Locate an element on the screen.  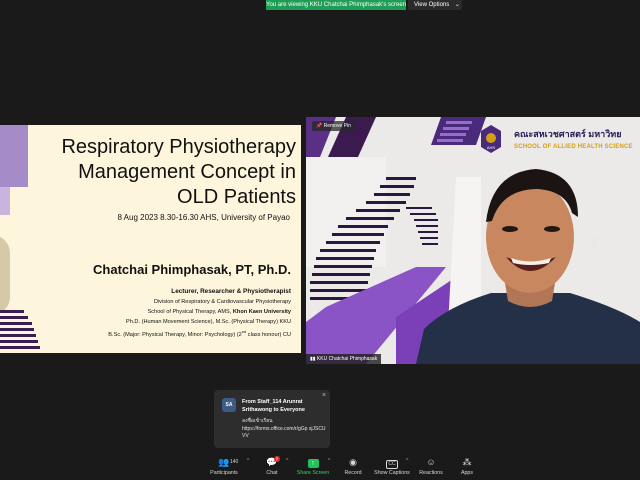
notification-link: https://forms.office.com/r/gGp sjJSCUVV is located at coordinates (284, 433).